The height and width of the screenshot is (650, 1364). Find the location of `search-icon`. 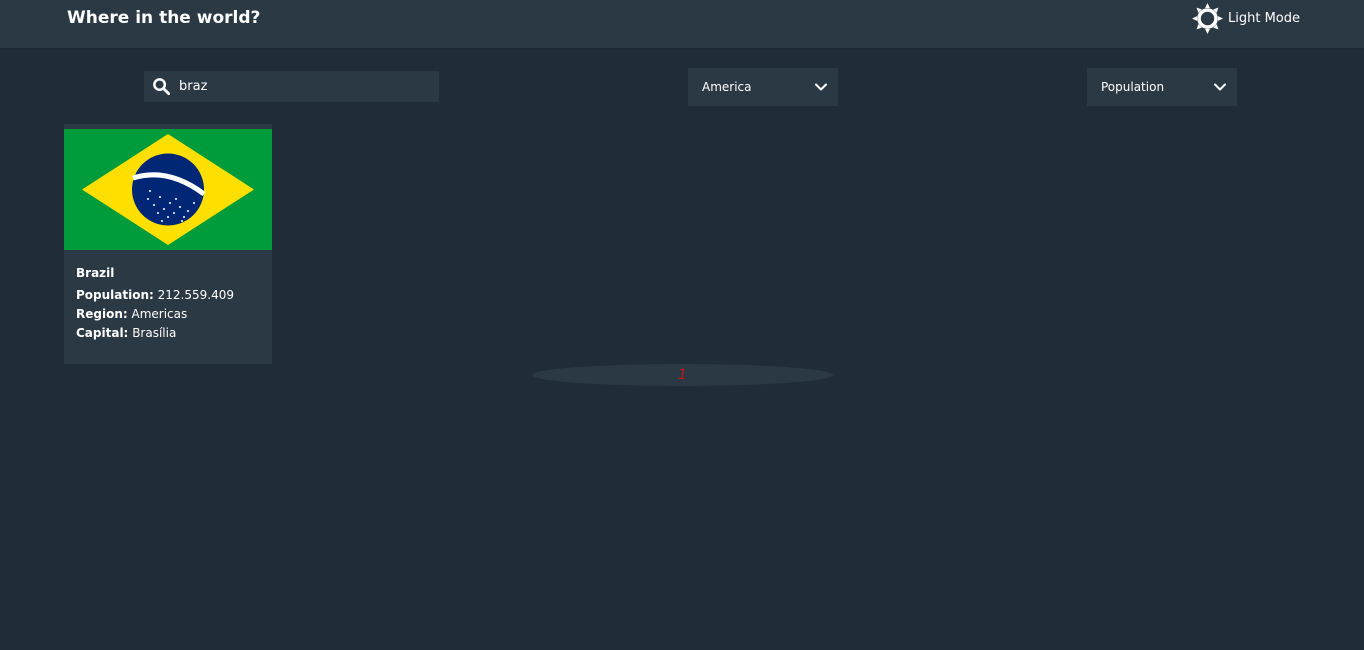

search-icon is located at coordinates (162, 87).